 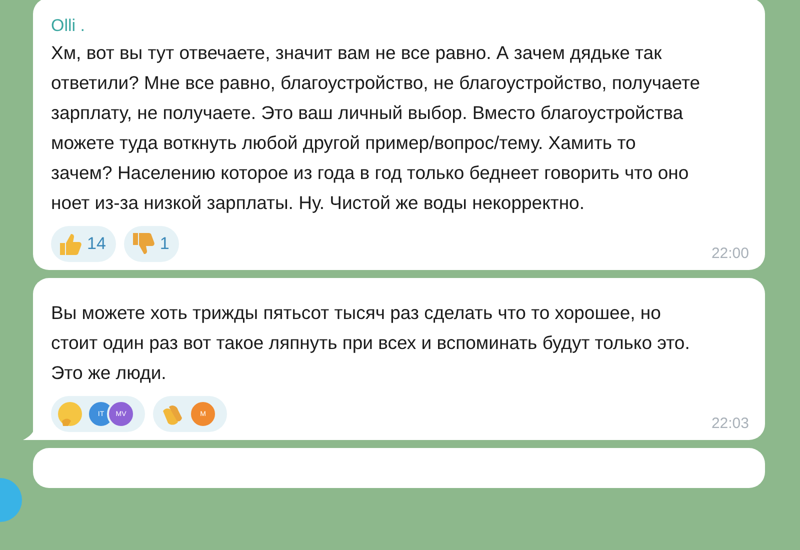 I want to click on thumbs-up-icon, so click(x=70, y=244).